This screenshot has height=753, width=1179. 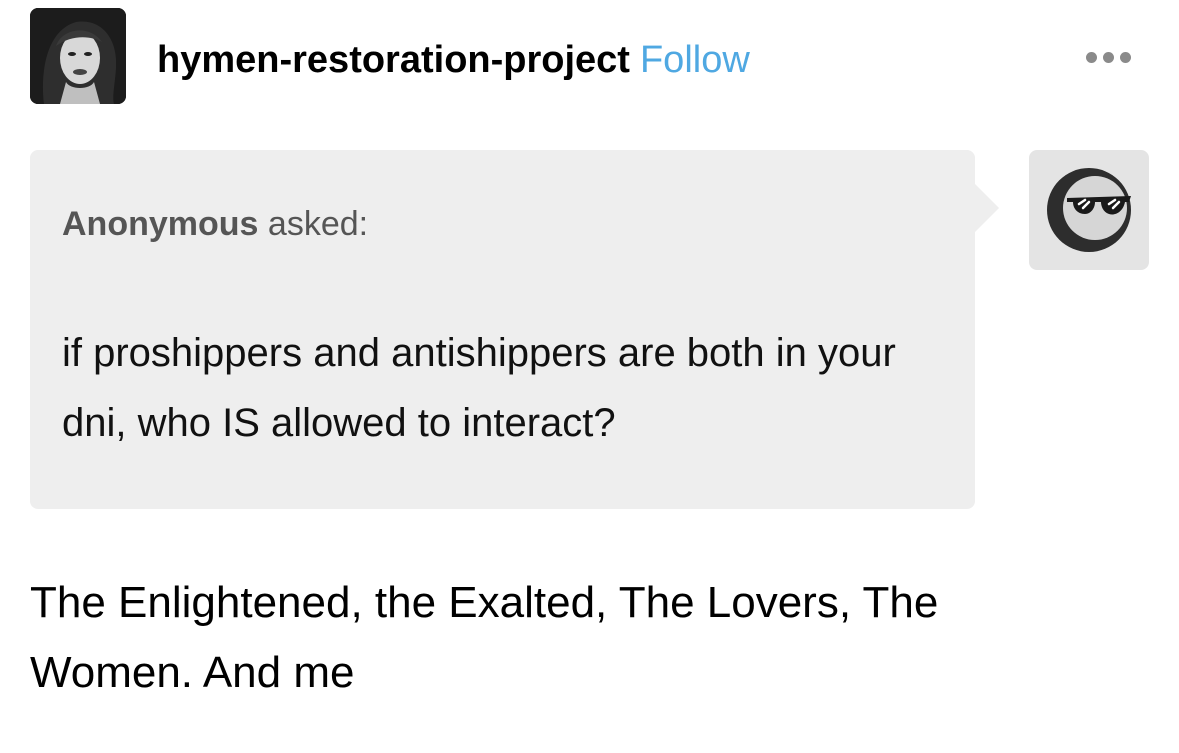 I want to click on blog-username: hymen-restoration-project, so click(x=393, y=60).